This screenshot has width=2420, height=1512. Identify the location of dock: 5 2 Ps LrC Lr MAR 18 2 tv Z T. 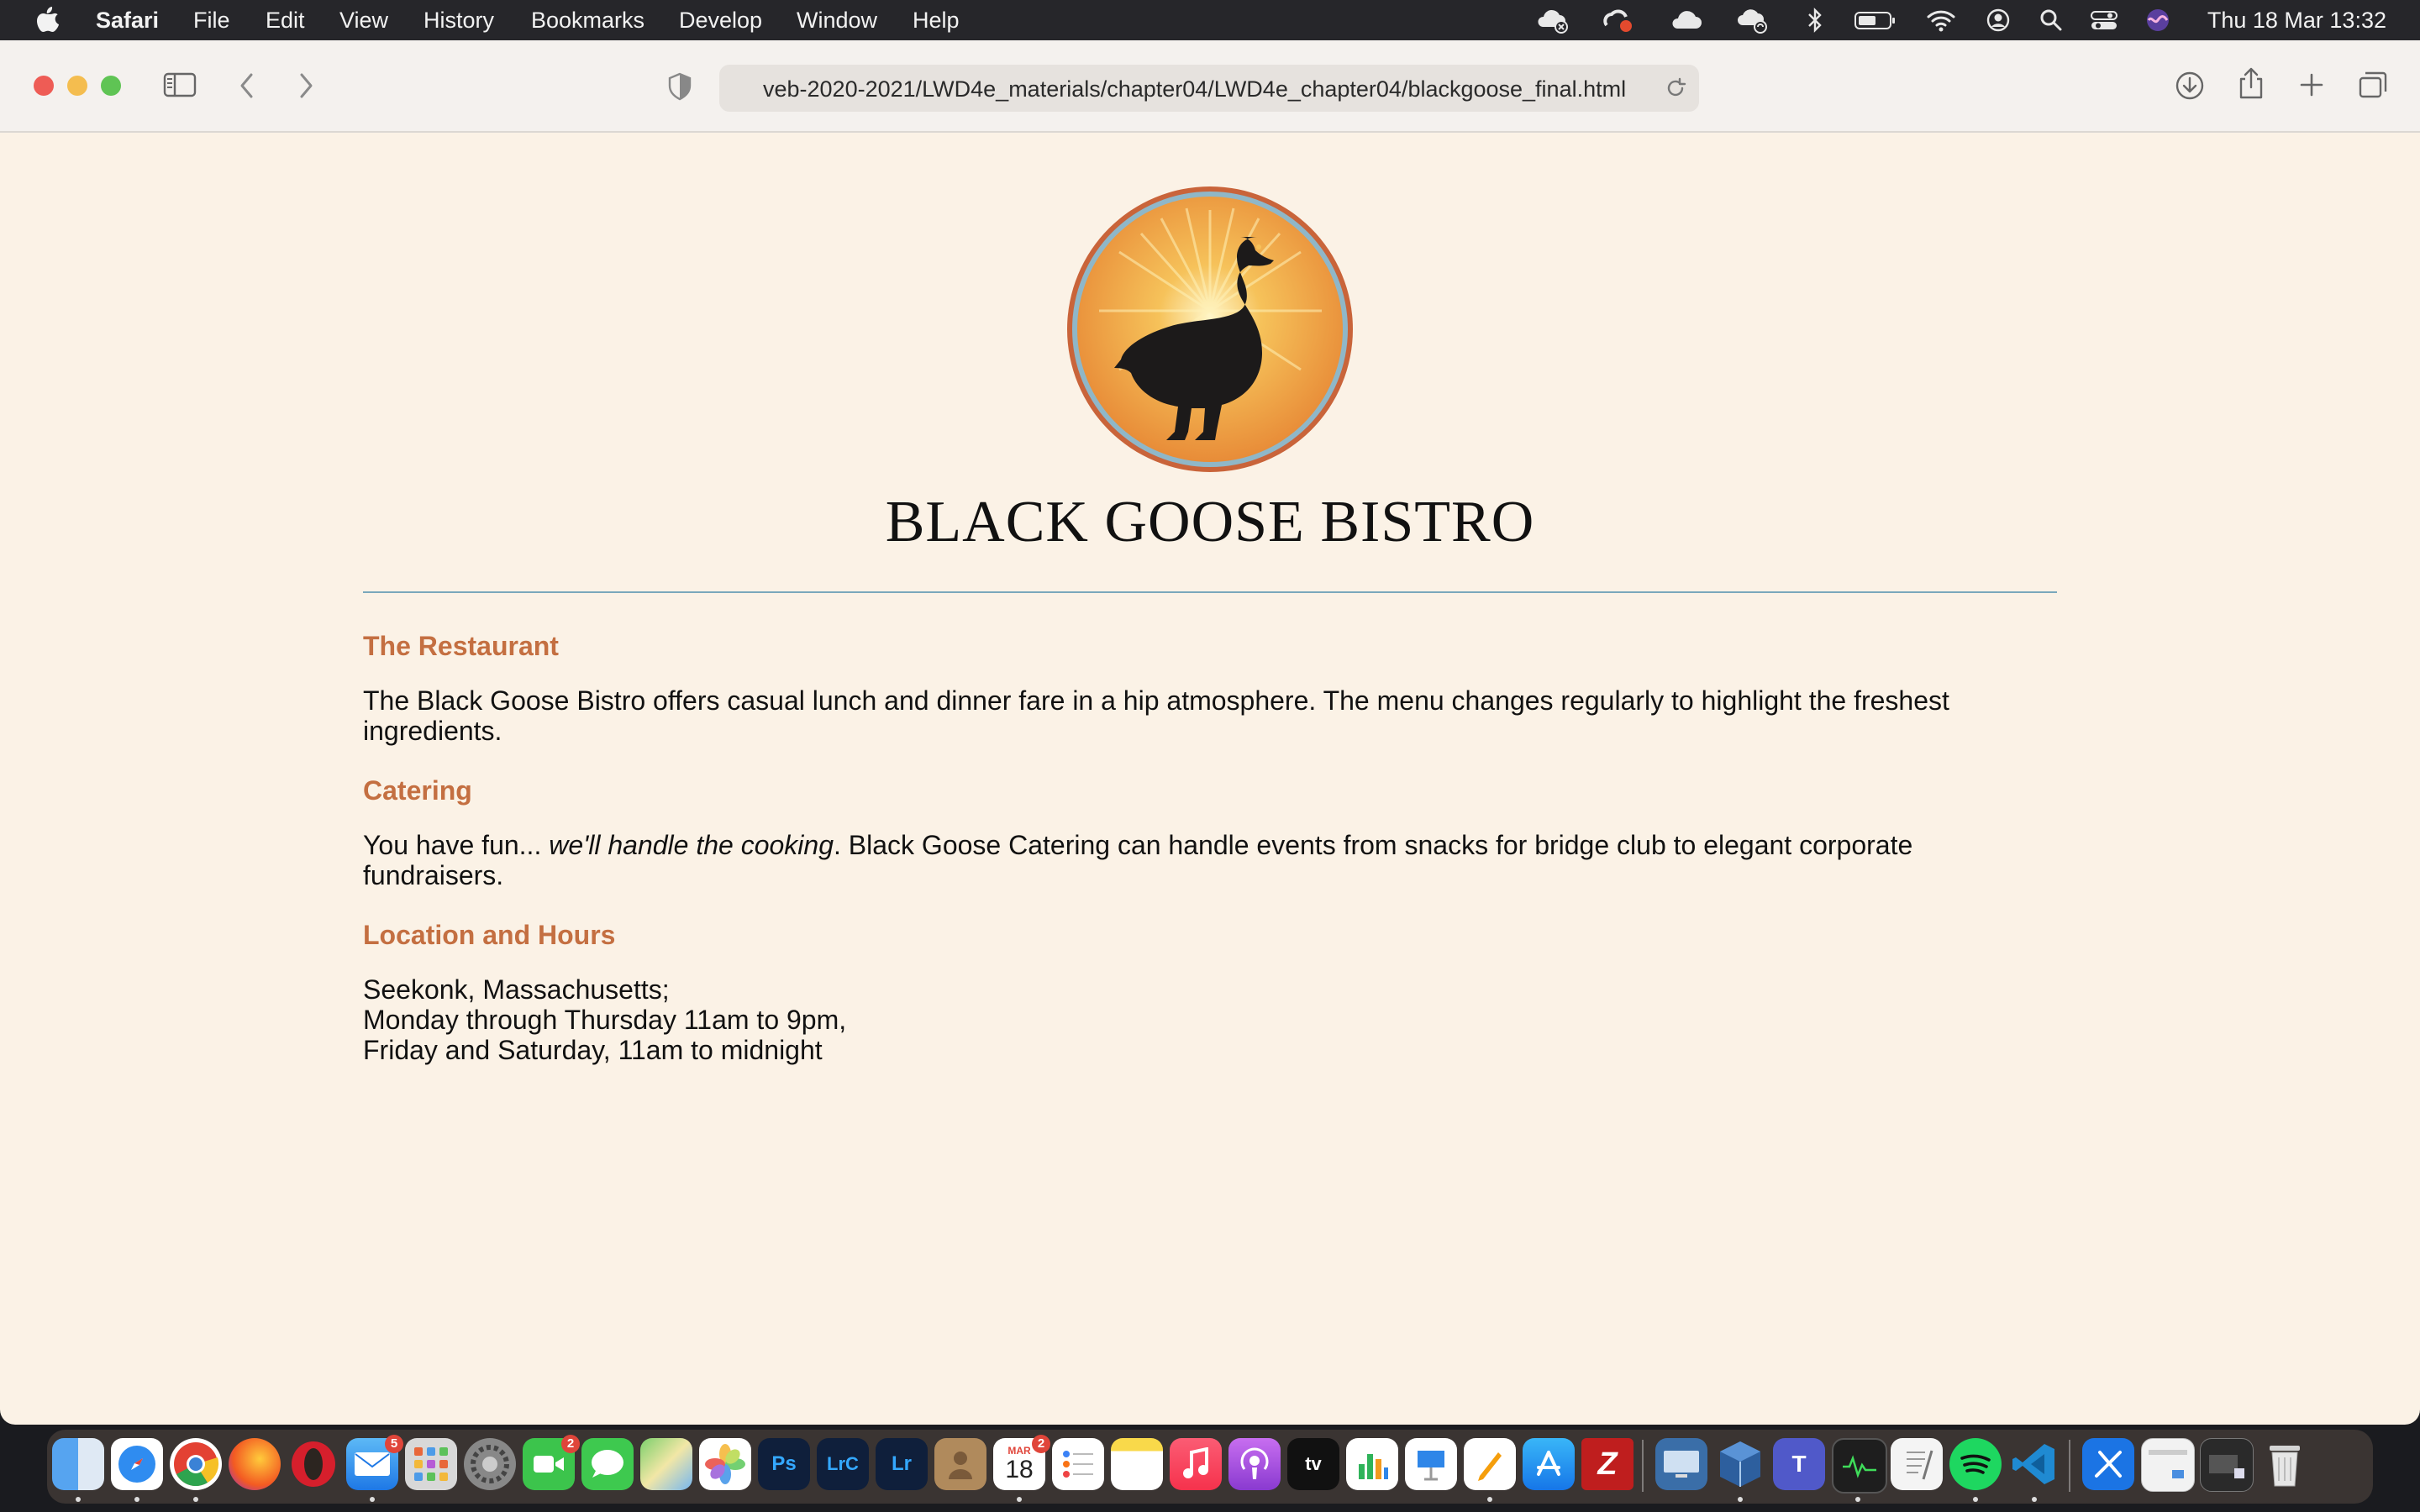
(1210, 1467).